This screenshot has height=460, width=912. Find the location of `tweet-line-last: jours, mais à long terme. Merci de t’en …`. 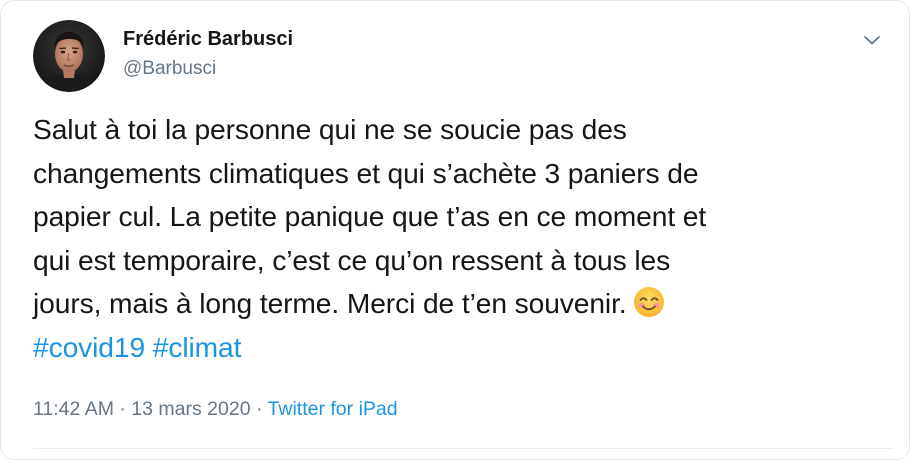

tweet-line-last: jours, mais à long terme. Merci de t’en … is located at coordinates (463, 304).